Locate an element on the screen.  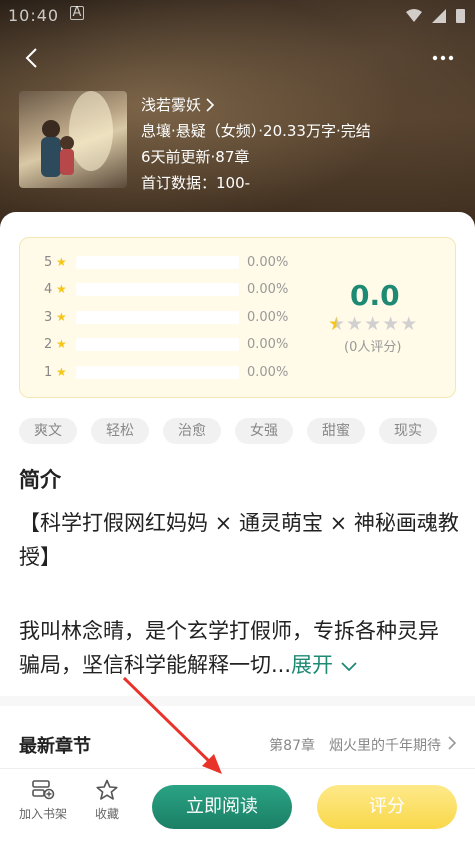
rating-row-5: 5 ★ 0.00% is located at coordinates (166, 262).